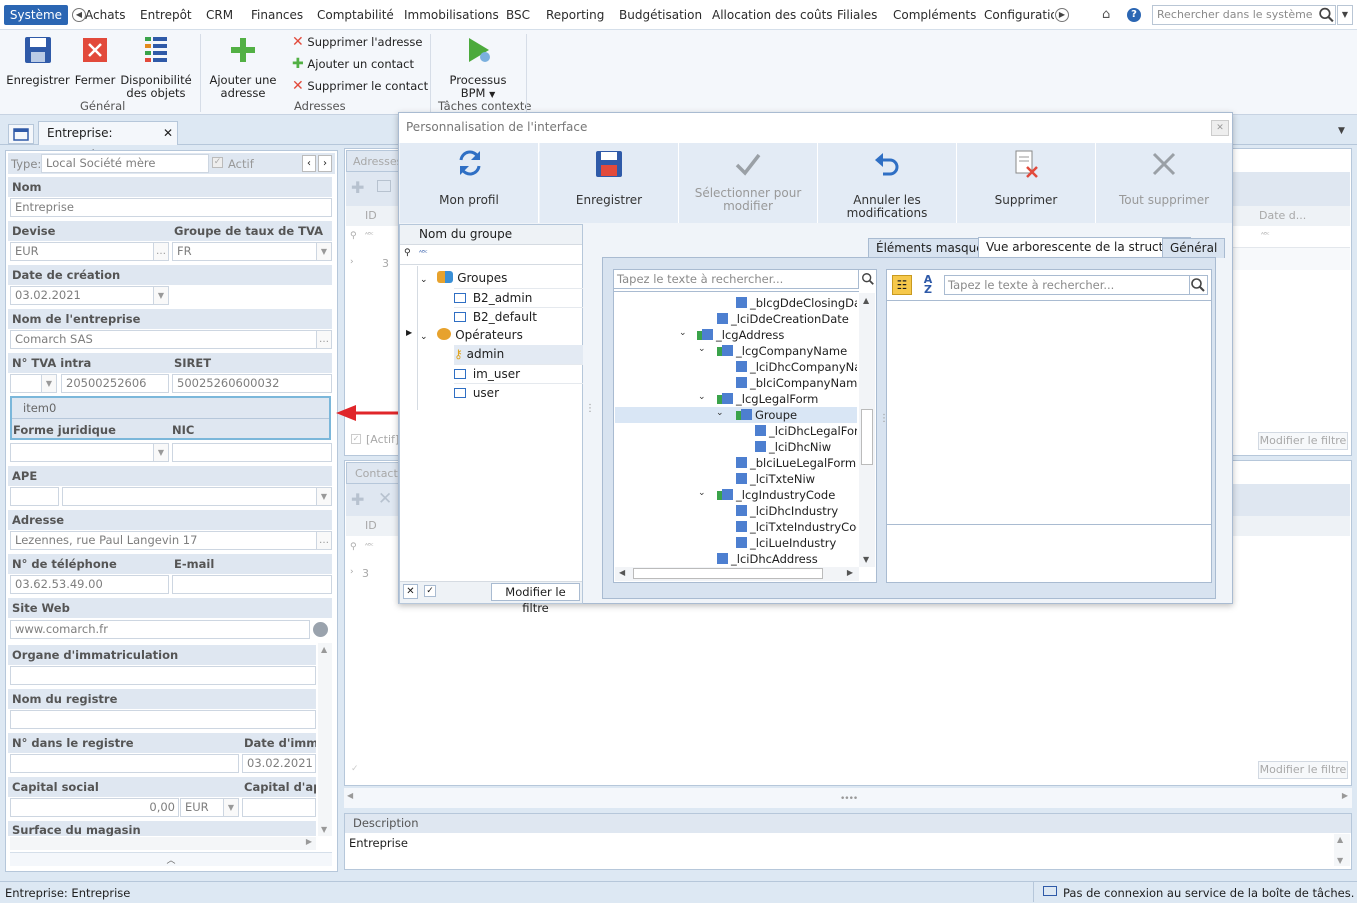  Describe the element at coordinates (1244, 15) in the screenshot. I see `system-search-input: Rechercher dans le système` at that location.